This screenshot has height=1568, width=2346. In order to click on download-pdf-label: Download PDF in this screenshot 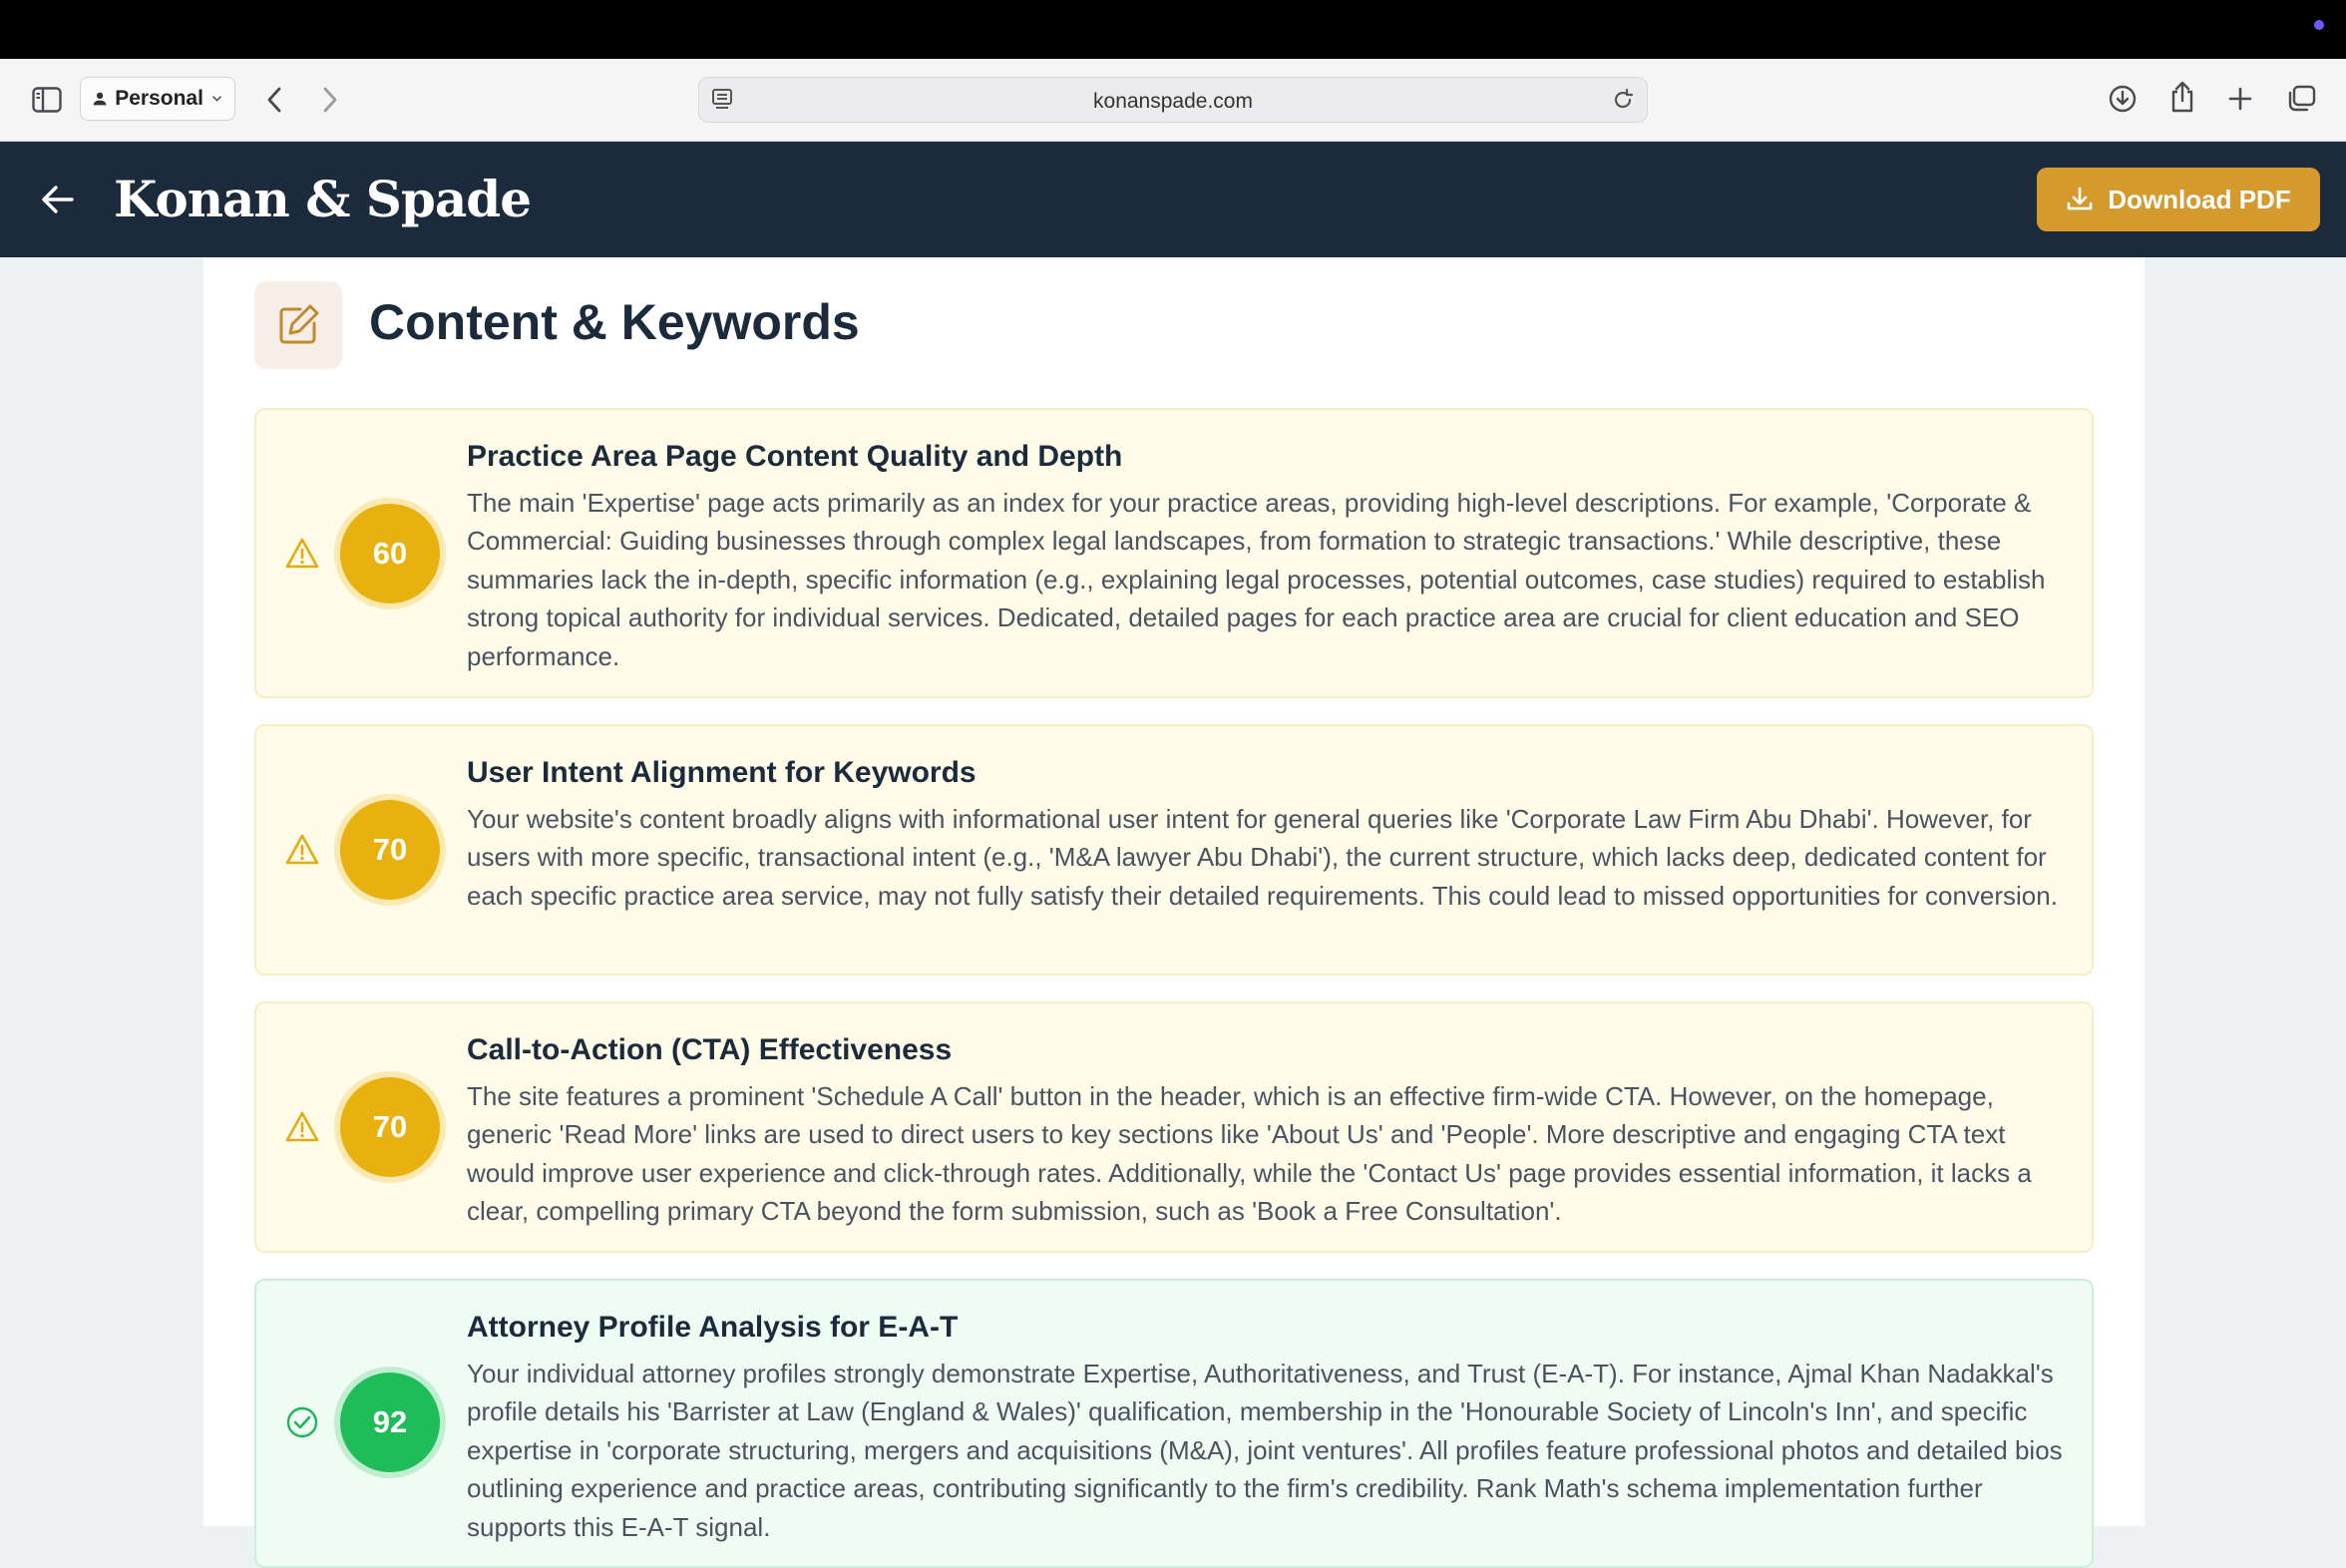, I will do `click(2199, 199)`.